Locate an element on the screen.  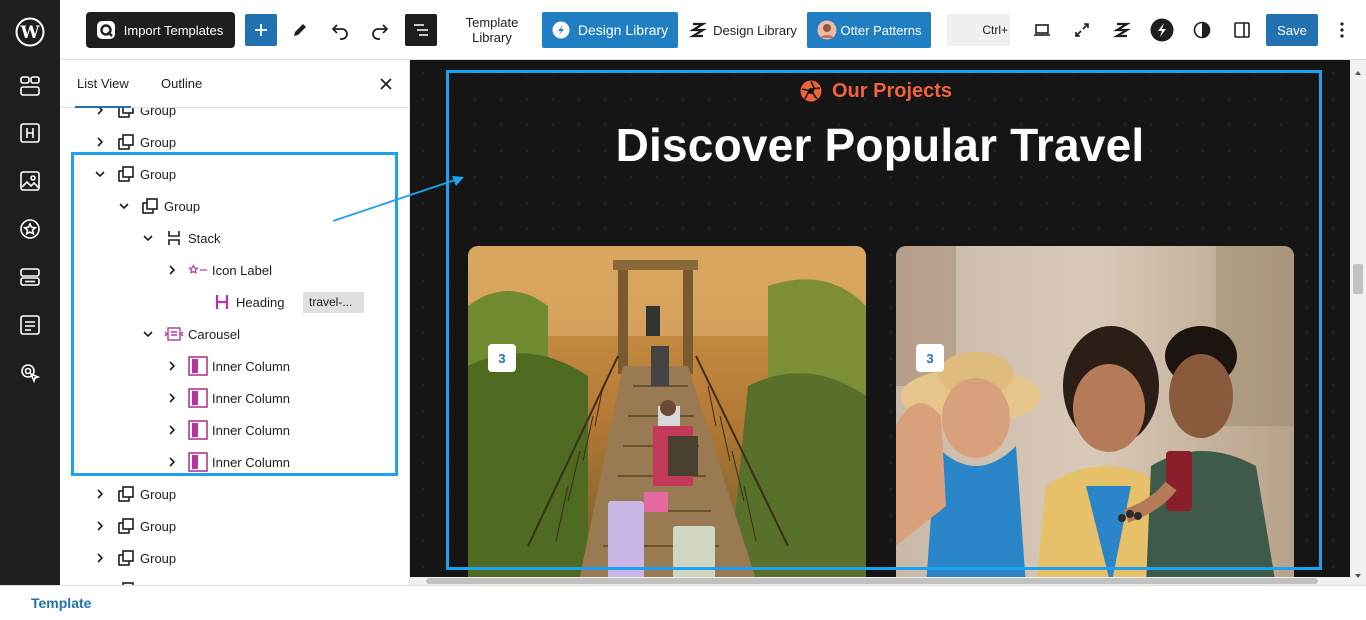
plus-icon is located at coordinates (261, 30).